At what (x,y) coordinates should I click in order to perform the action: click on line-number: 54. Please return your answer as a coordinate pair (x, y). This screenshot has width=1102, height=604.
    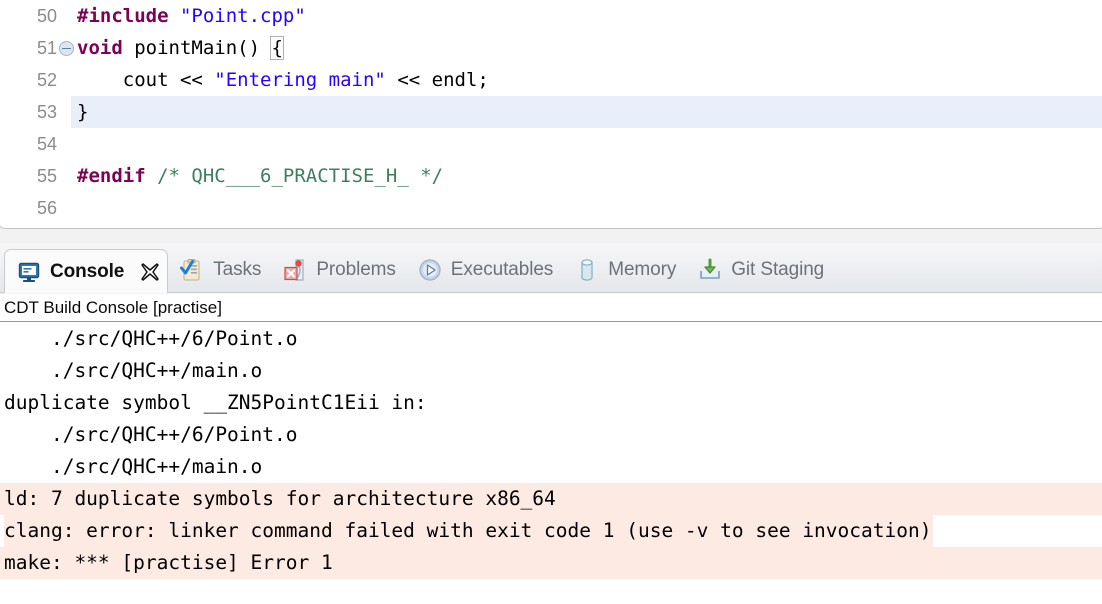
    Looking at the image, I should click on (46, 144).